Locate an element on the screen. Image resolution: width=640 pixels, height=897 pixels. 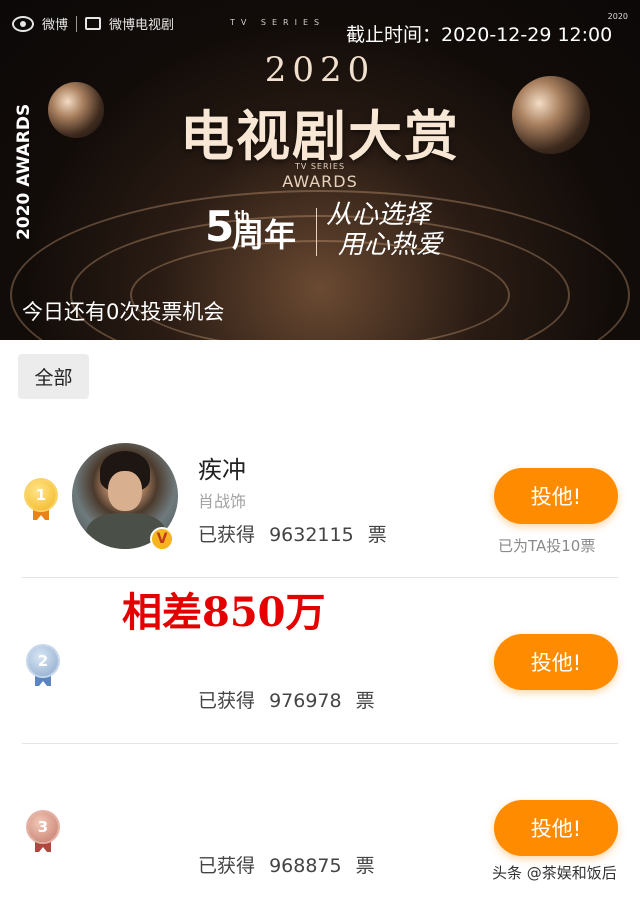
weibo-icon is located at coordinates (23, 23).